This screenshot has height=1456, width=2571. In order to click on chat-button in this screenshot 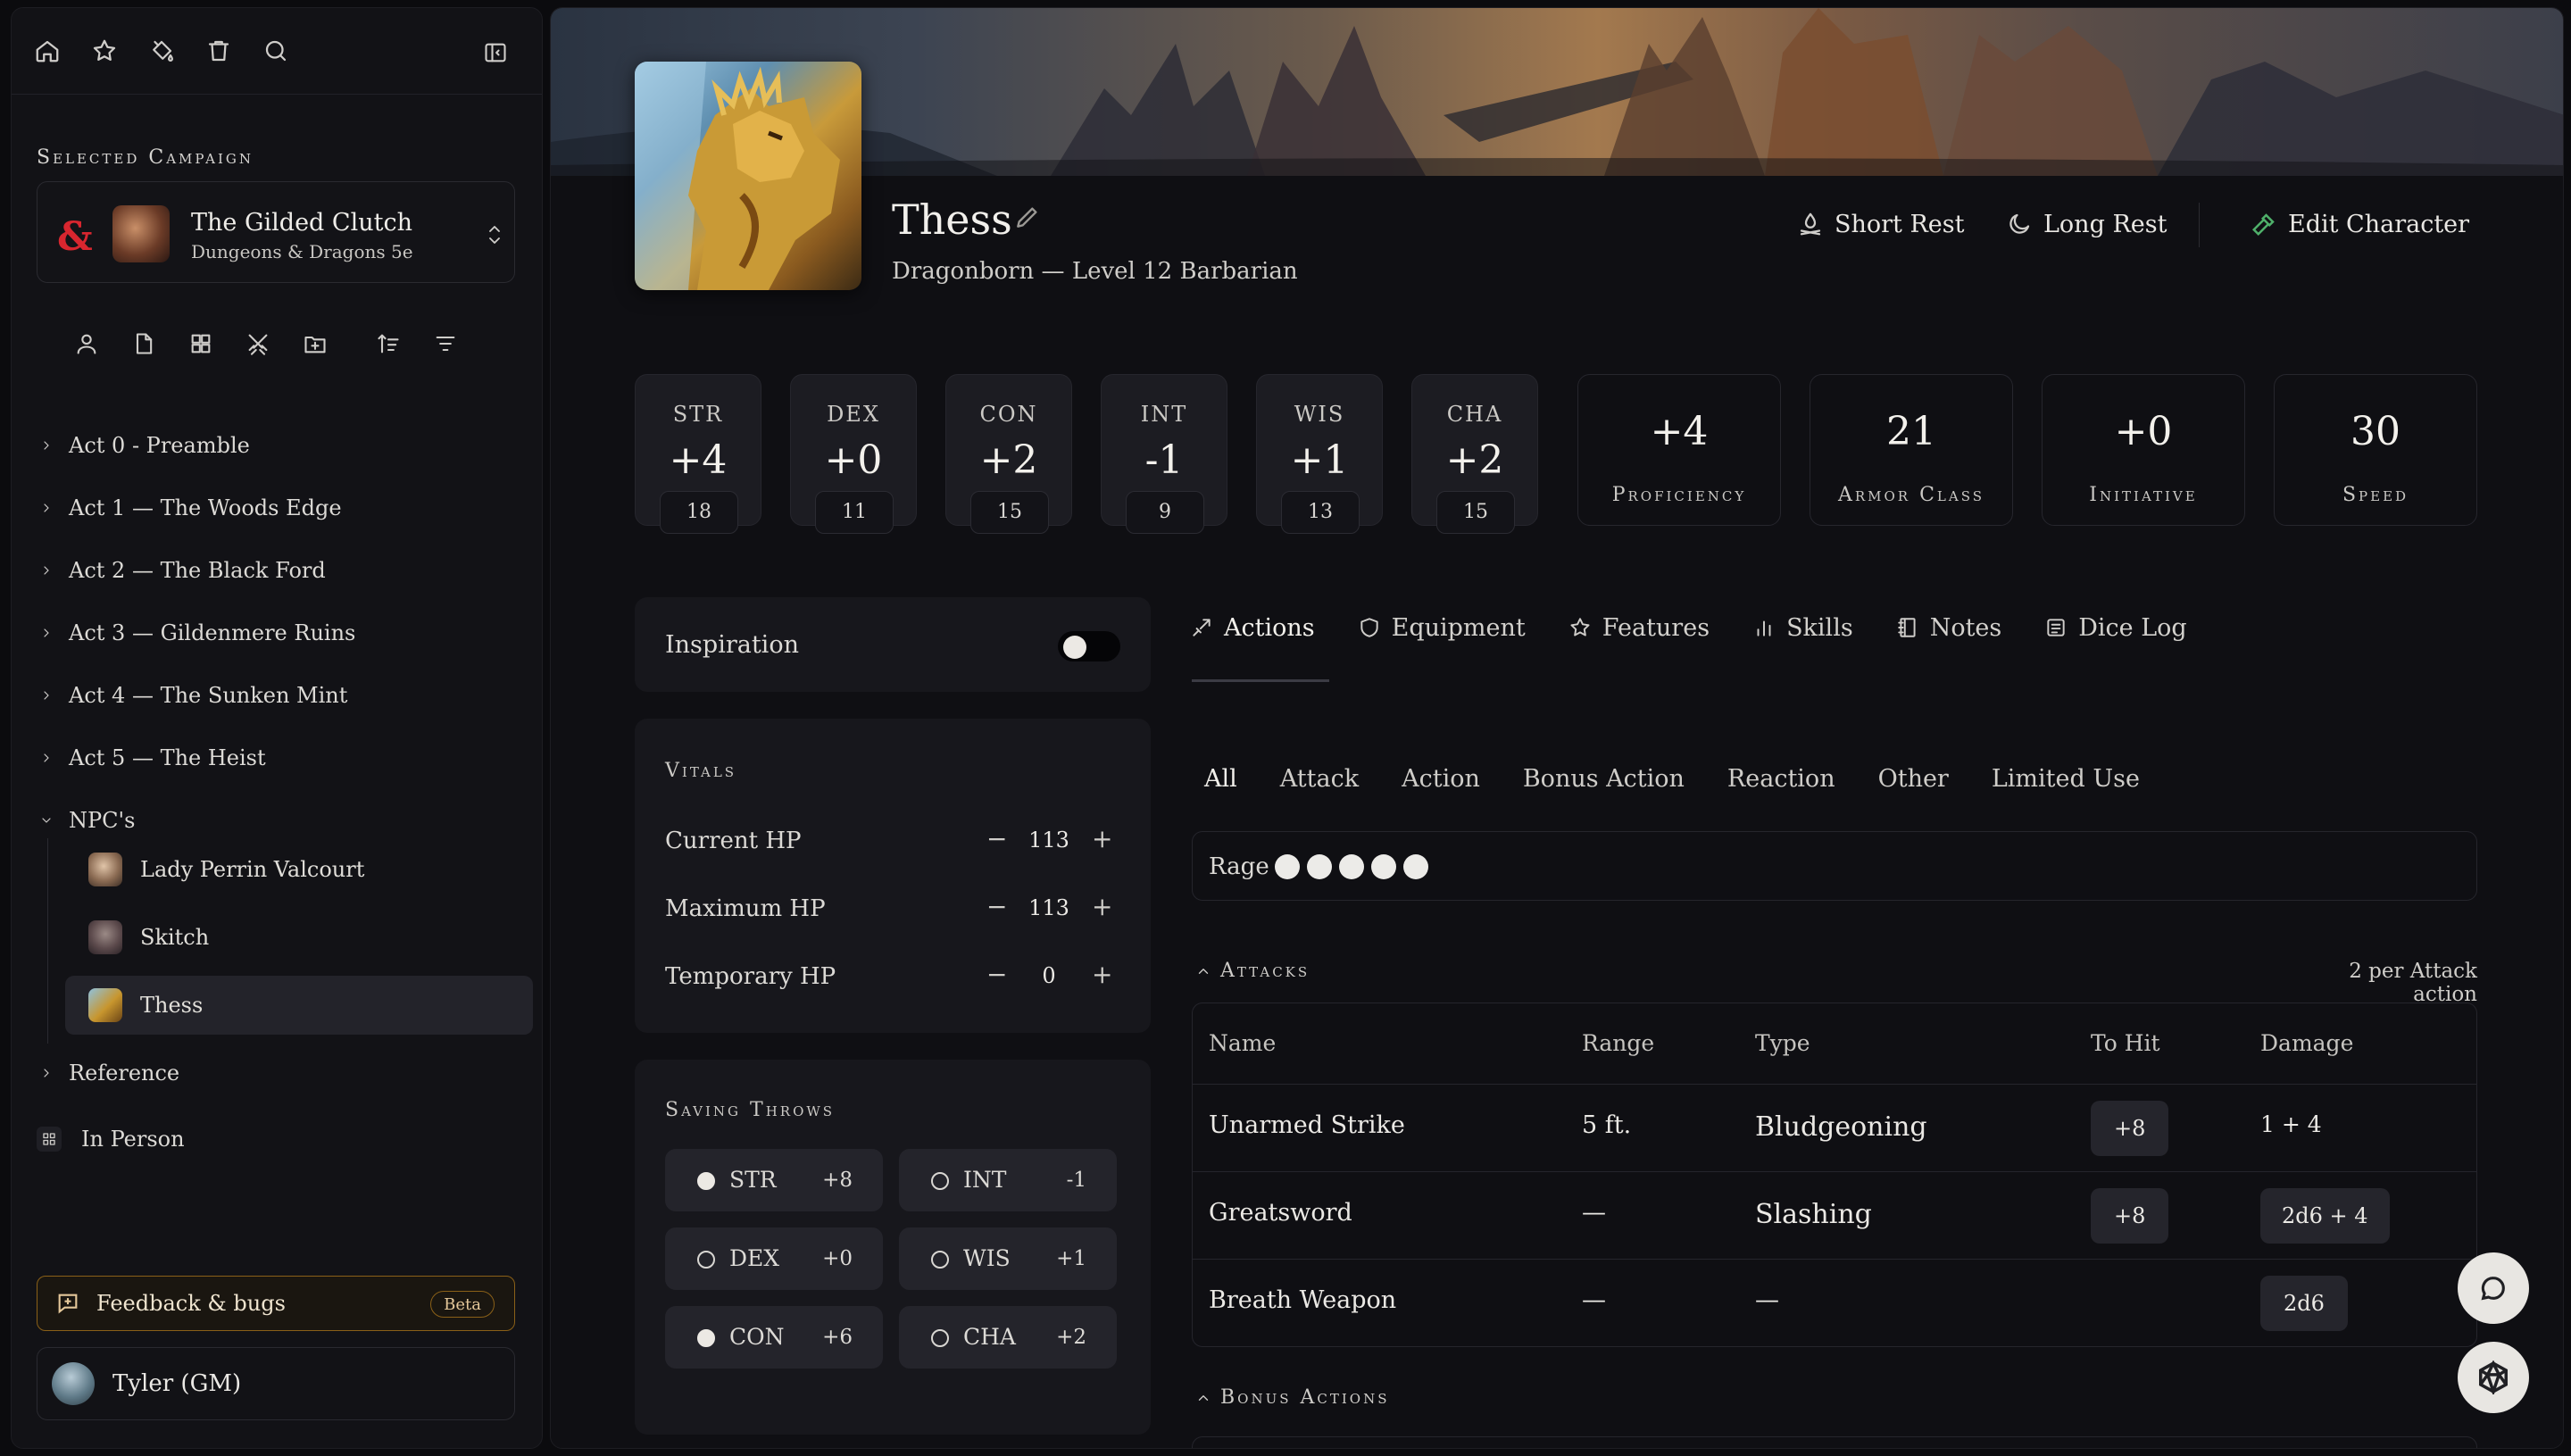, I will do `click(2493, 1288)`.